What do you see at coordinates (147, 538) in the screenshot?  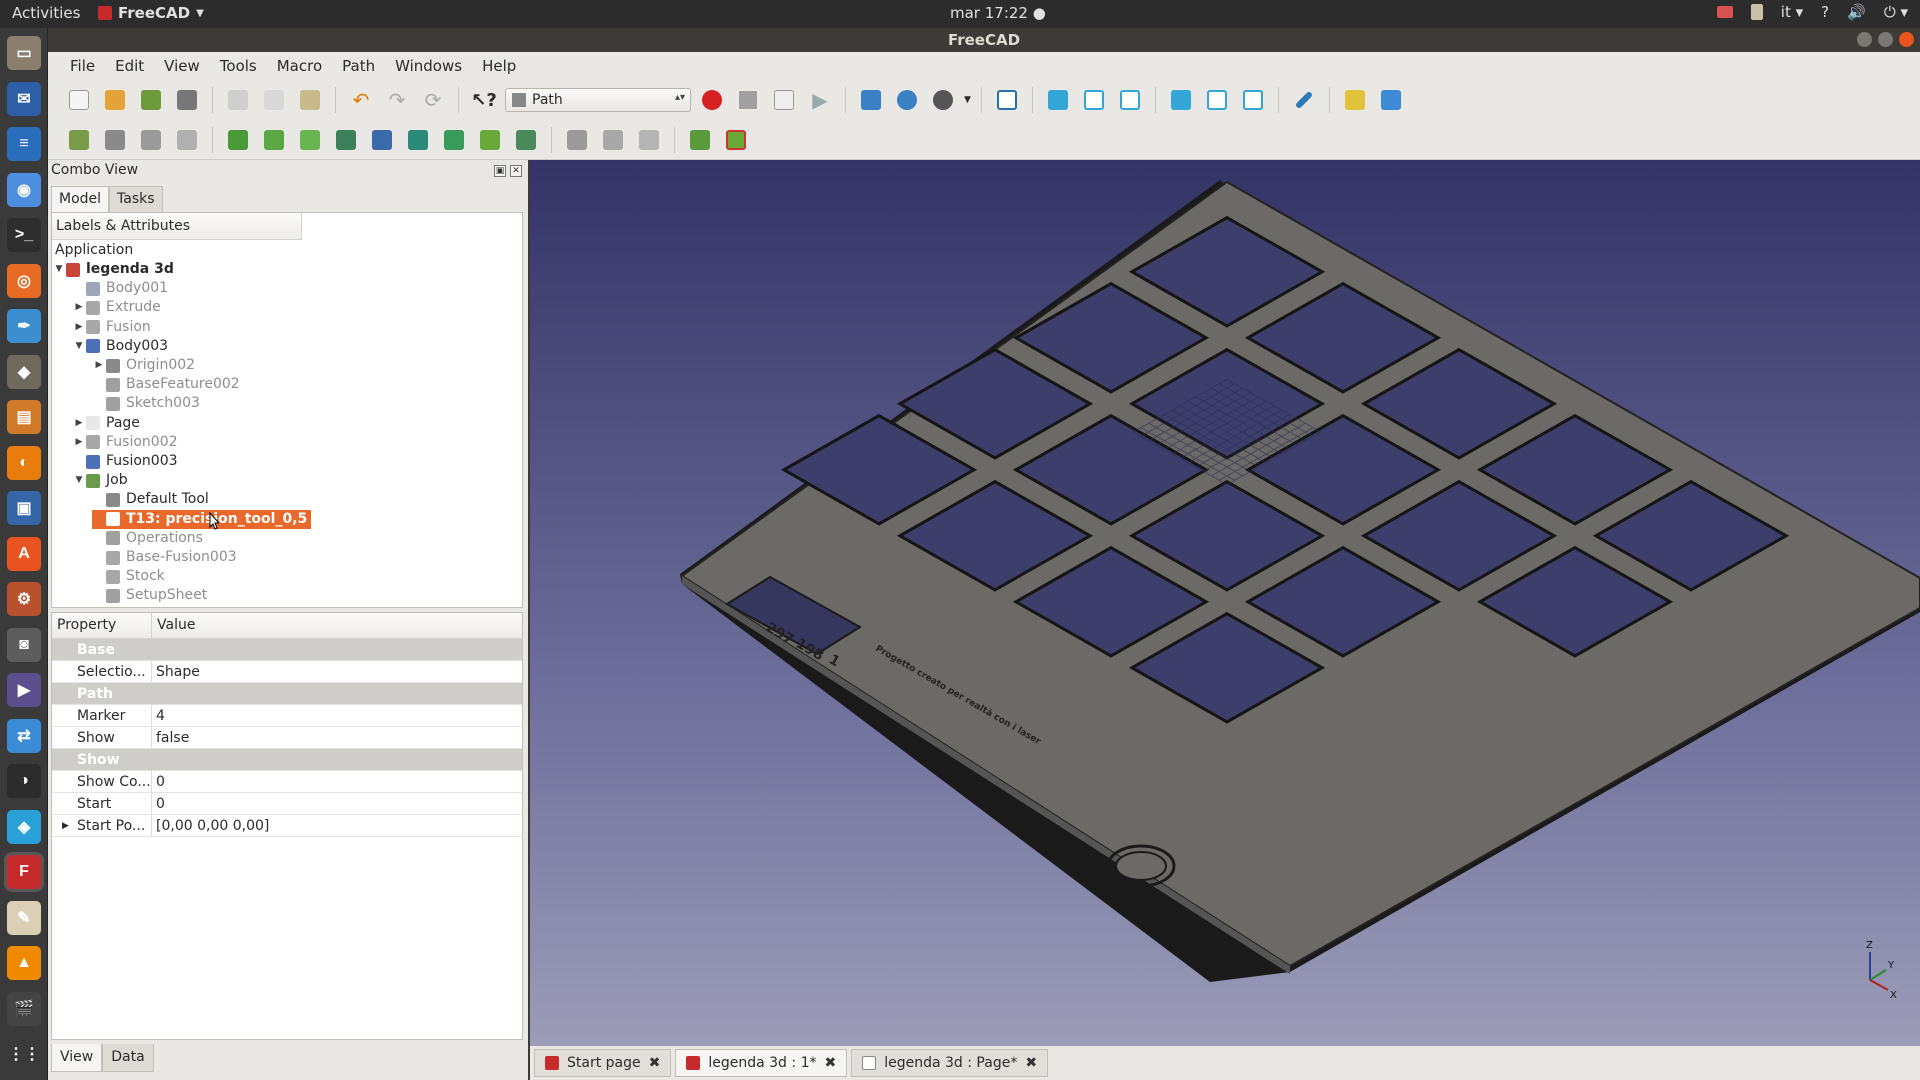 I see `tree-item: Operations` at bounding box center [147, 538].